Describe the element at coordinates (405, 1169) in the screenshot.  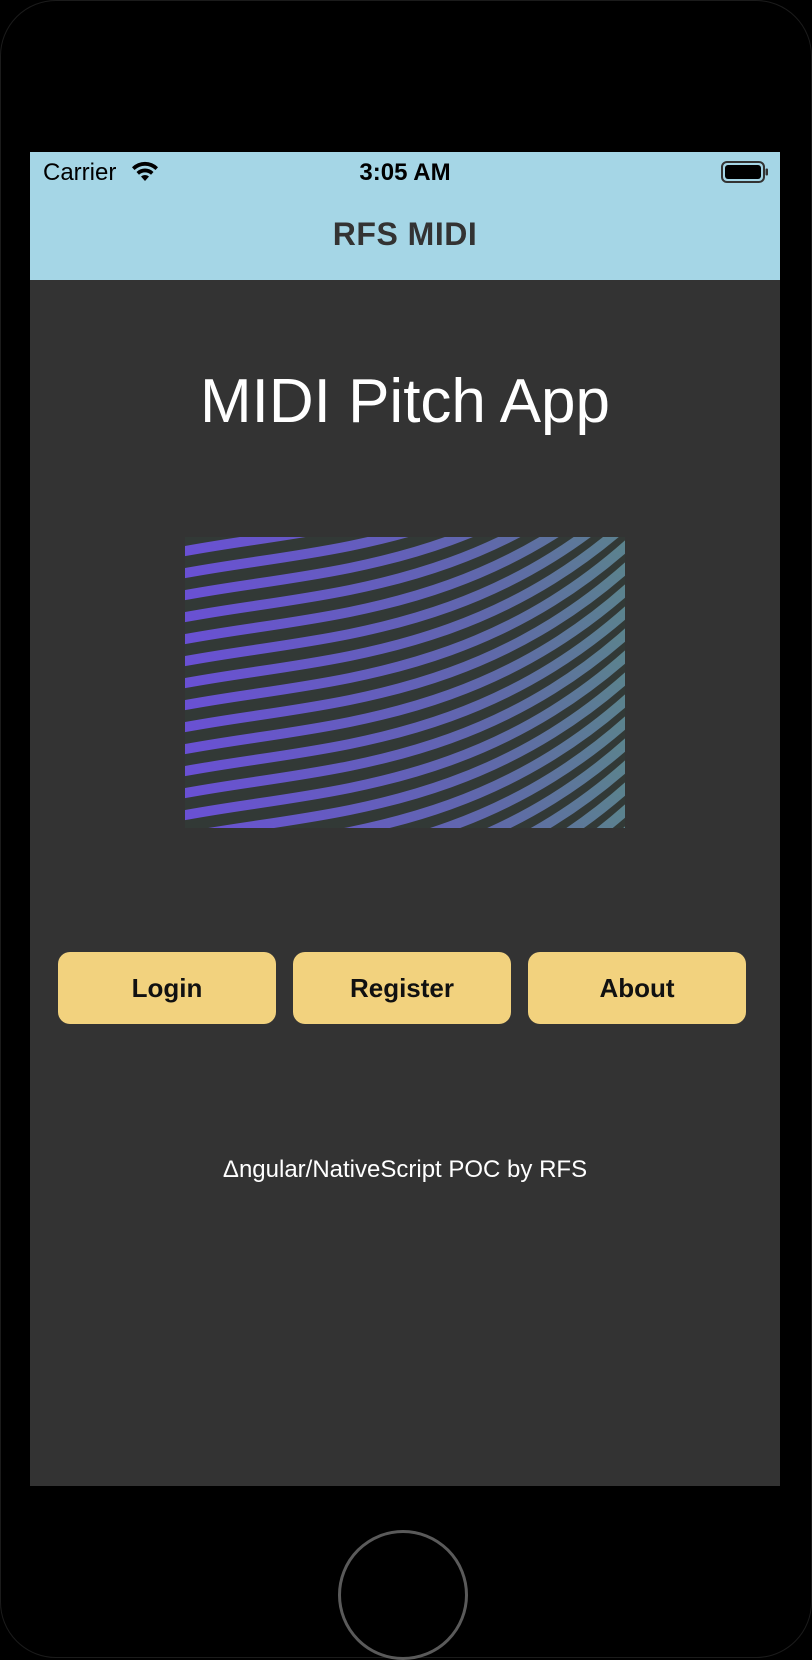
I see `footer-credit: Δngular/NativeScript POC by RFS` at that location.